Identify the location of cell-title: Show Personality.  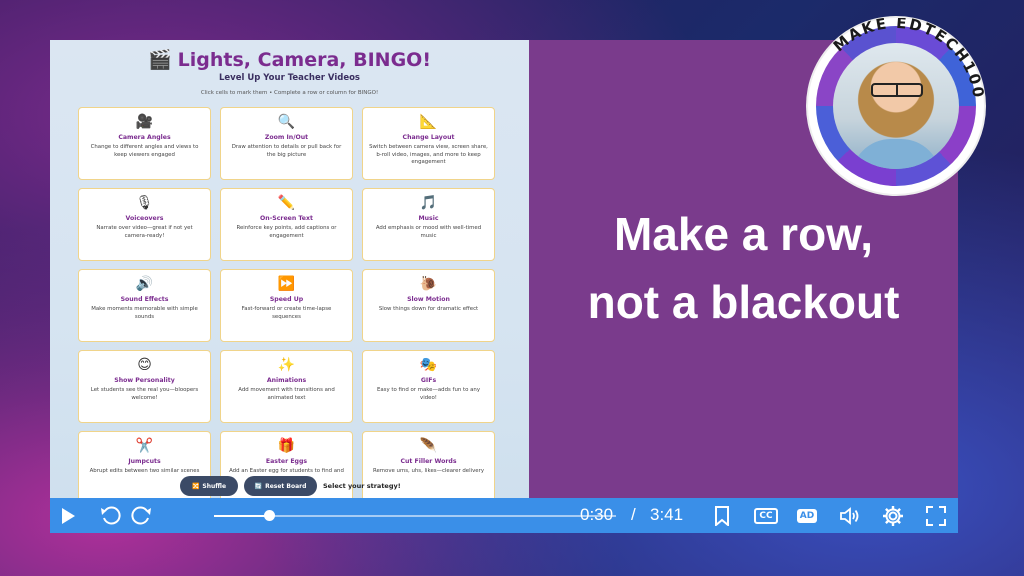
(144, 380).